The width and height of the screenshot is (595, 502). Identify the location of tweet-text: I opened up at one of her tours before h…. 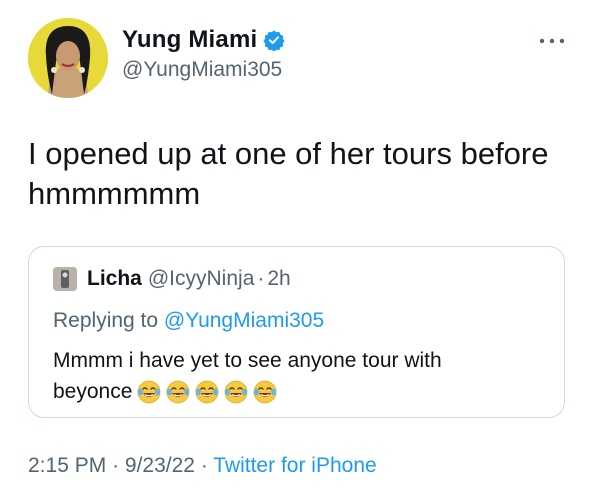
(303, 174).